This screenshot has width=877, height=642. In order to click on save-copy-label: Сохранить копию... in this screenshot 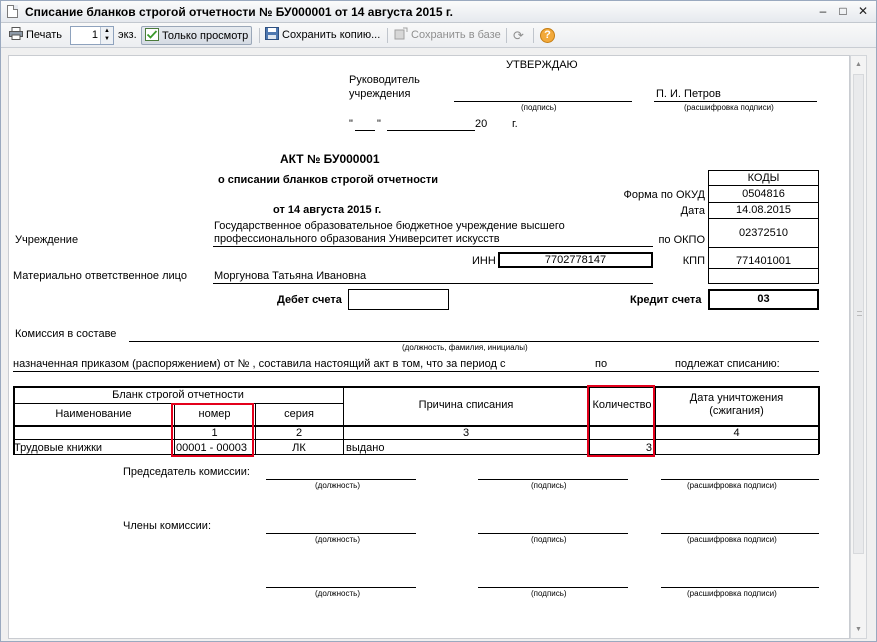, I will do `click(331, 35)`.